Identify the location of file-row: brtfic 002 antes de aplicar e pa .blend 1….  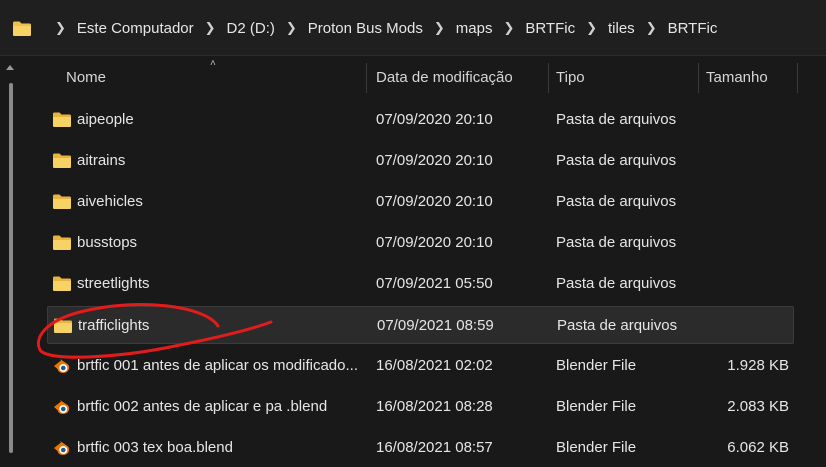
(420, 407).